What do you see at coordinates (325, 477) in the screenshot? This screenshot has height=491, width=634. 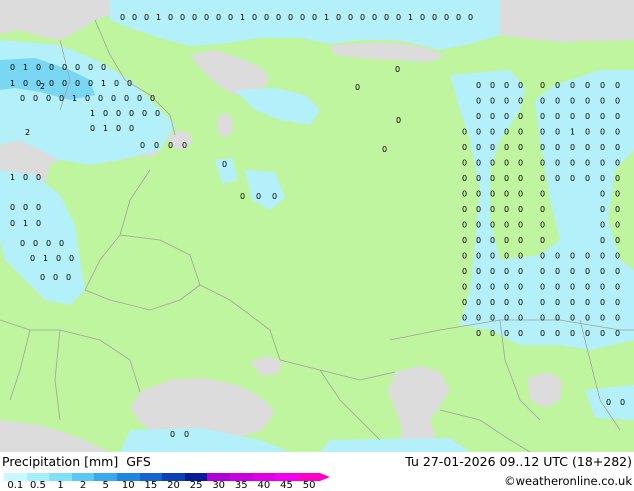 I see `legend-arrow` at bounding box center [325, 477].